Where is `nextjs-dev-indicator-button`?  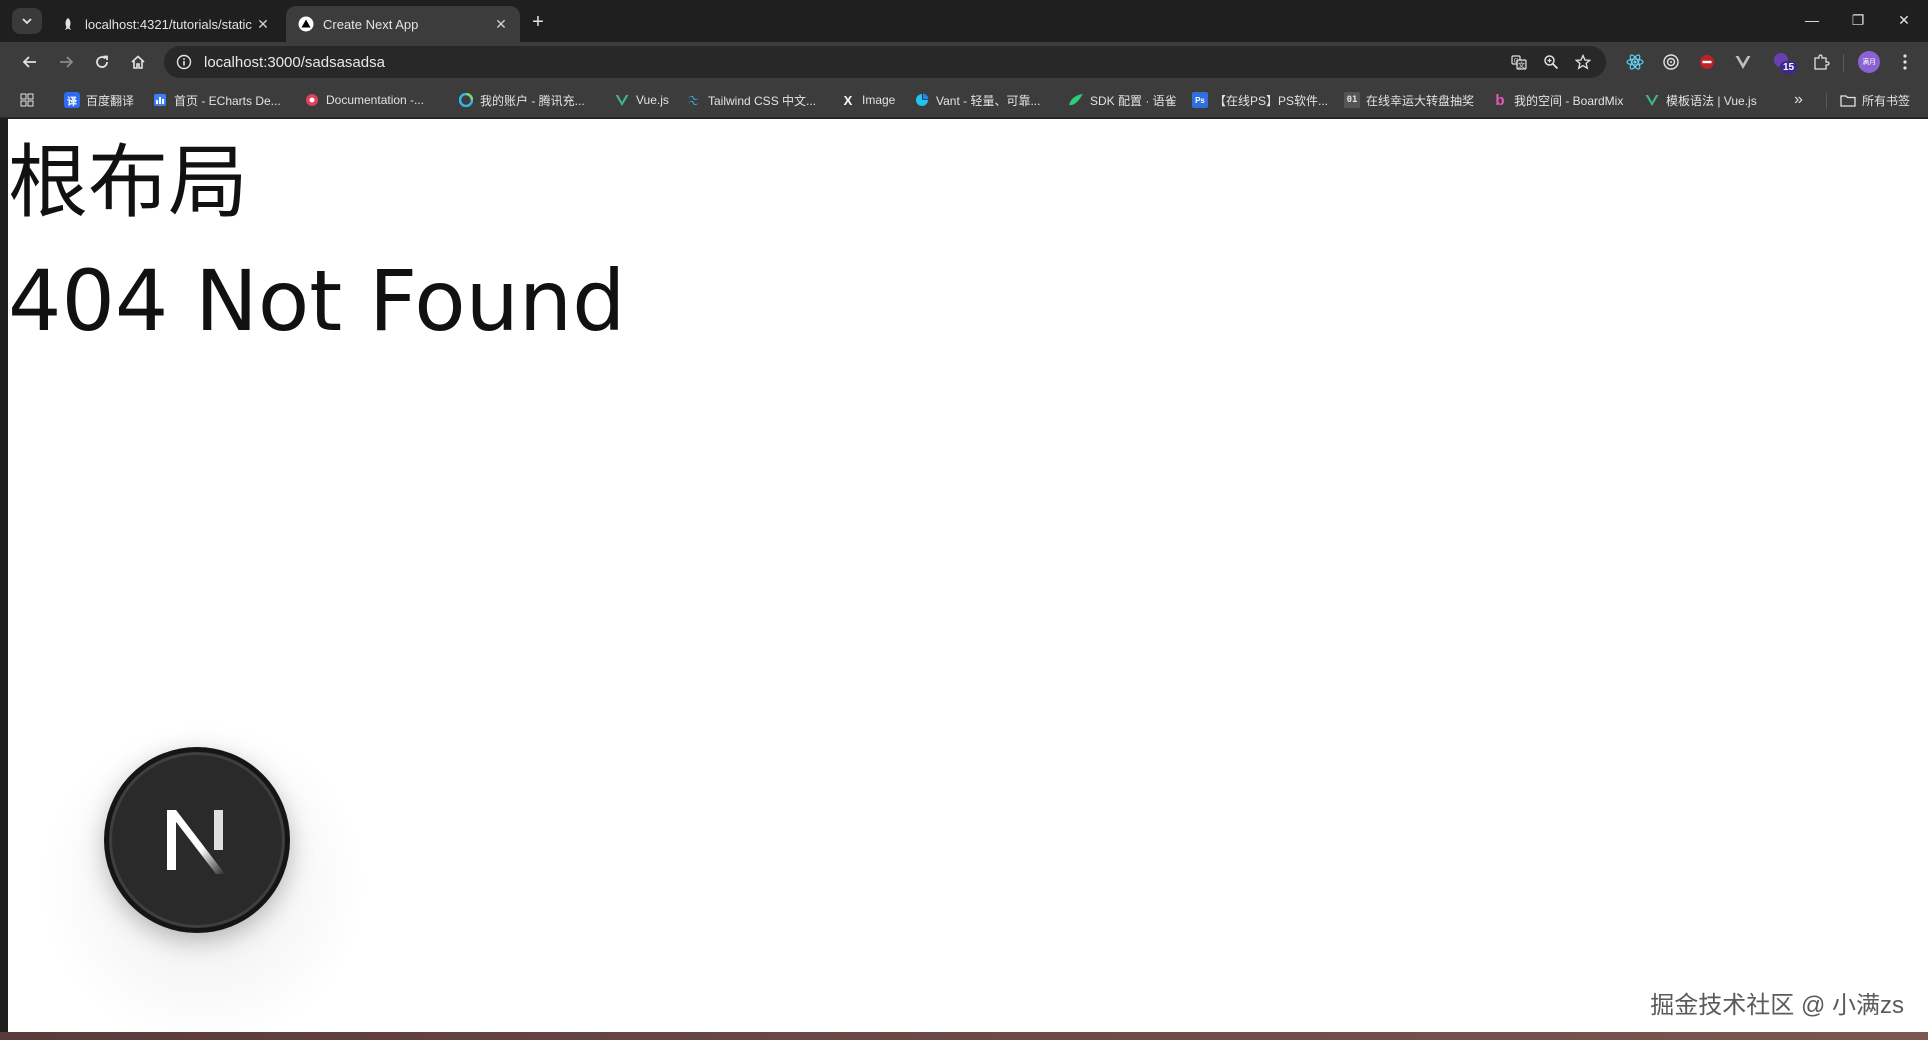 nextjs-dev-indicator-button is located at coordinates (197, 840).